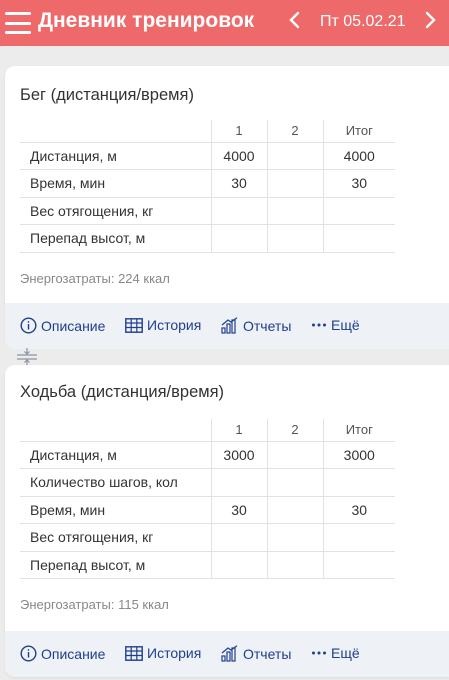  What do you see at coordinates (239, 455) in the screenshot?
I see `cell-set-1: 3000` at bounding box center [239, 455].